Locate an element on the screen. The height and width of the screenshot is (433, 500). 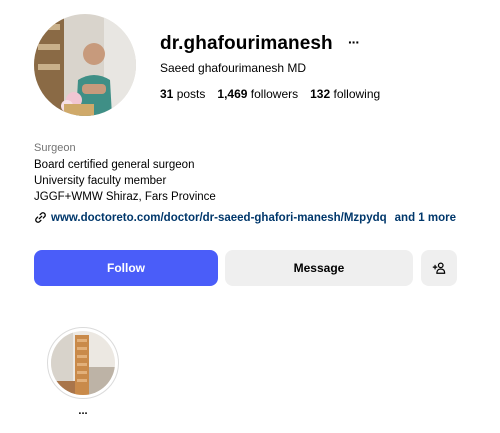
profile-link-more: and 1 more is located at coordinates (425, 218).